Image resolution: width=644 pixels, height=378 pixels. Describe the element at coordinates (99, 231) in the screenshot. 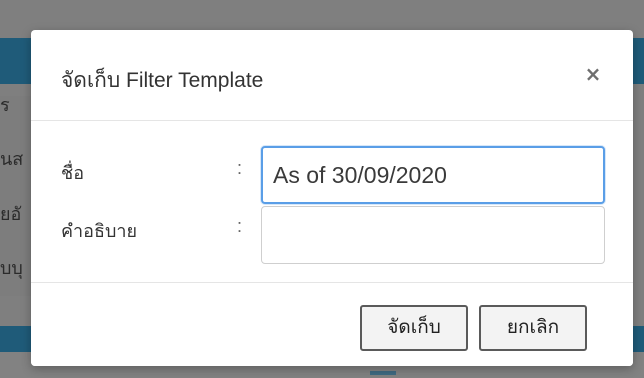

I see `description-label: คำอธิบาย` at that location.